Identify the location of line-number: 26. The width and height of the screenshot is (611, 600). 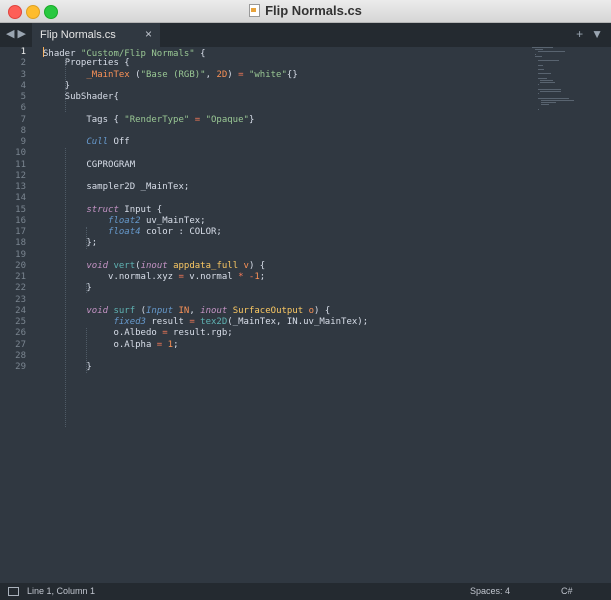
(20, 333).